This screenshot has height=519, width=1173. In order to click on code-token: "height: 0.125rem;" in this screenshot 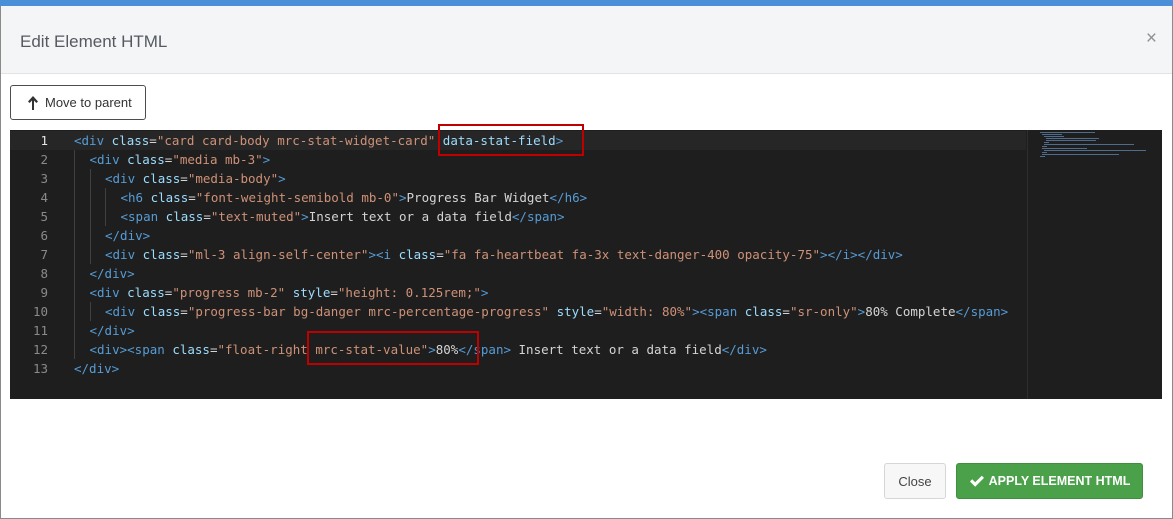, I will do `click(409, 292)`.